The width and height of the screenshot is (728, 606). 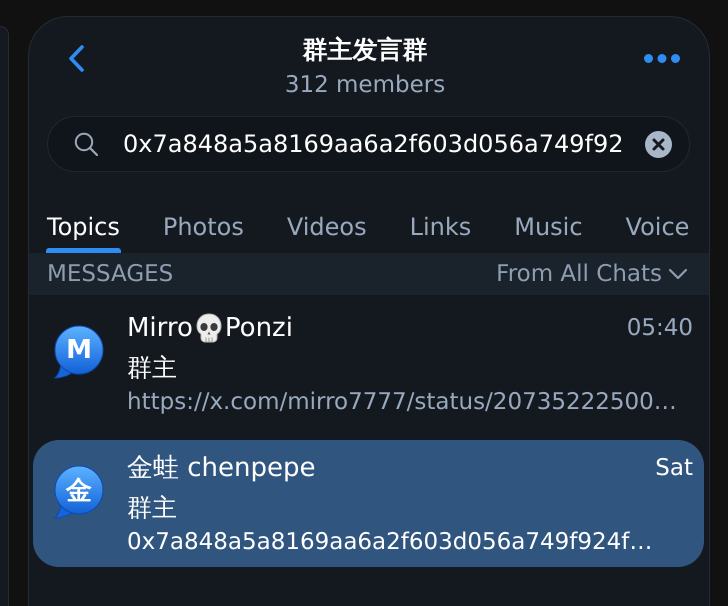 What do you see at coordinates (258, 328) in the screenshot?
I see `sender-name: Ponzi` at bounding box center [258, 328].